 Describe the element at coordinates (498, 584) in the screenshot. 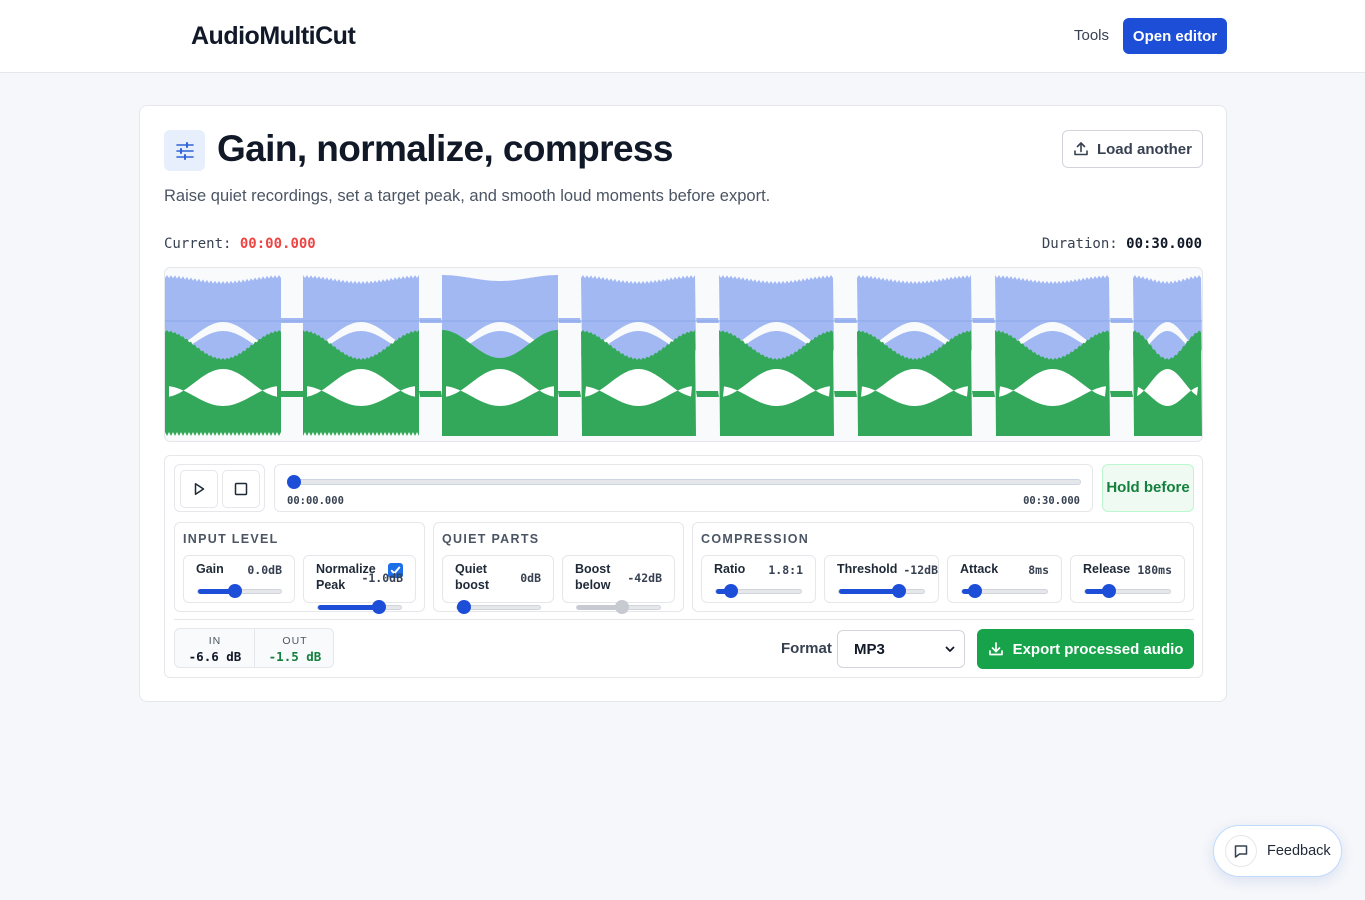

I see `quiet-boost-control: Quiet boost 0dB` at that location.